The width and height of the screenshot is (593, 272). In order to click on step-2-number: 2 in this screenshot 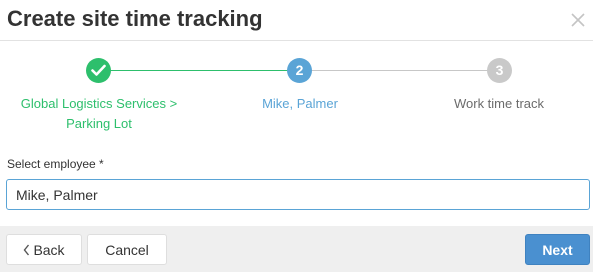, I will do `click(299, 70)`.